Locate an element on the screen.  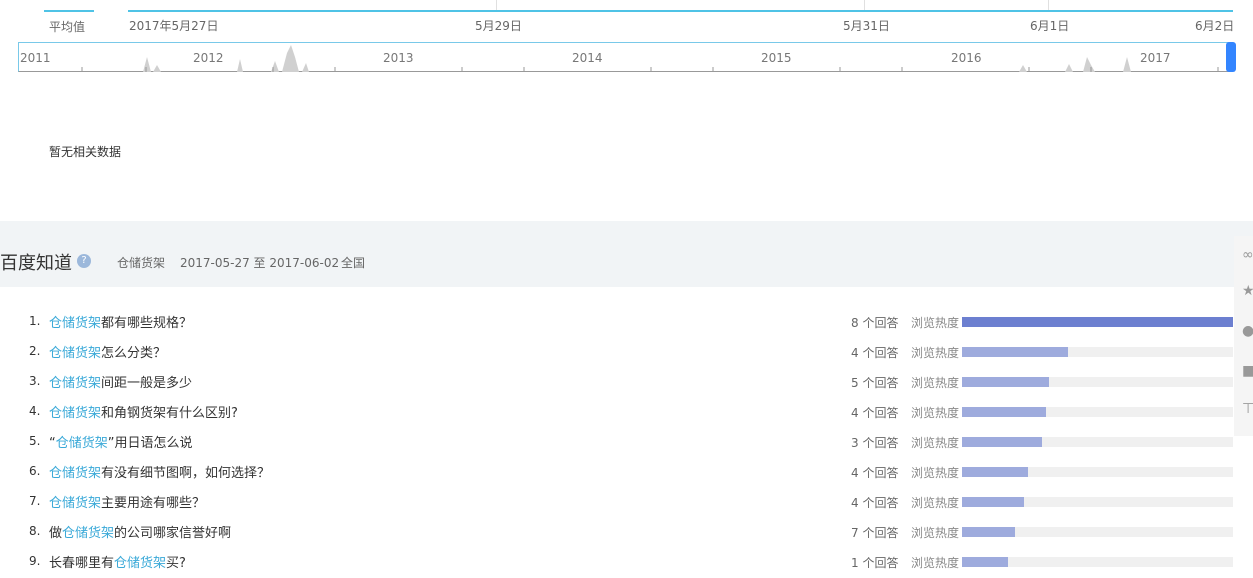
answer-count: 3 个回答 is located at coordinates (875, 443).